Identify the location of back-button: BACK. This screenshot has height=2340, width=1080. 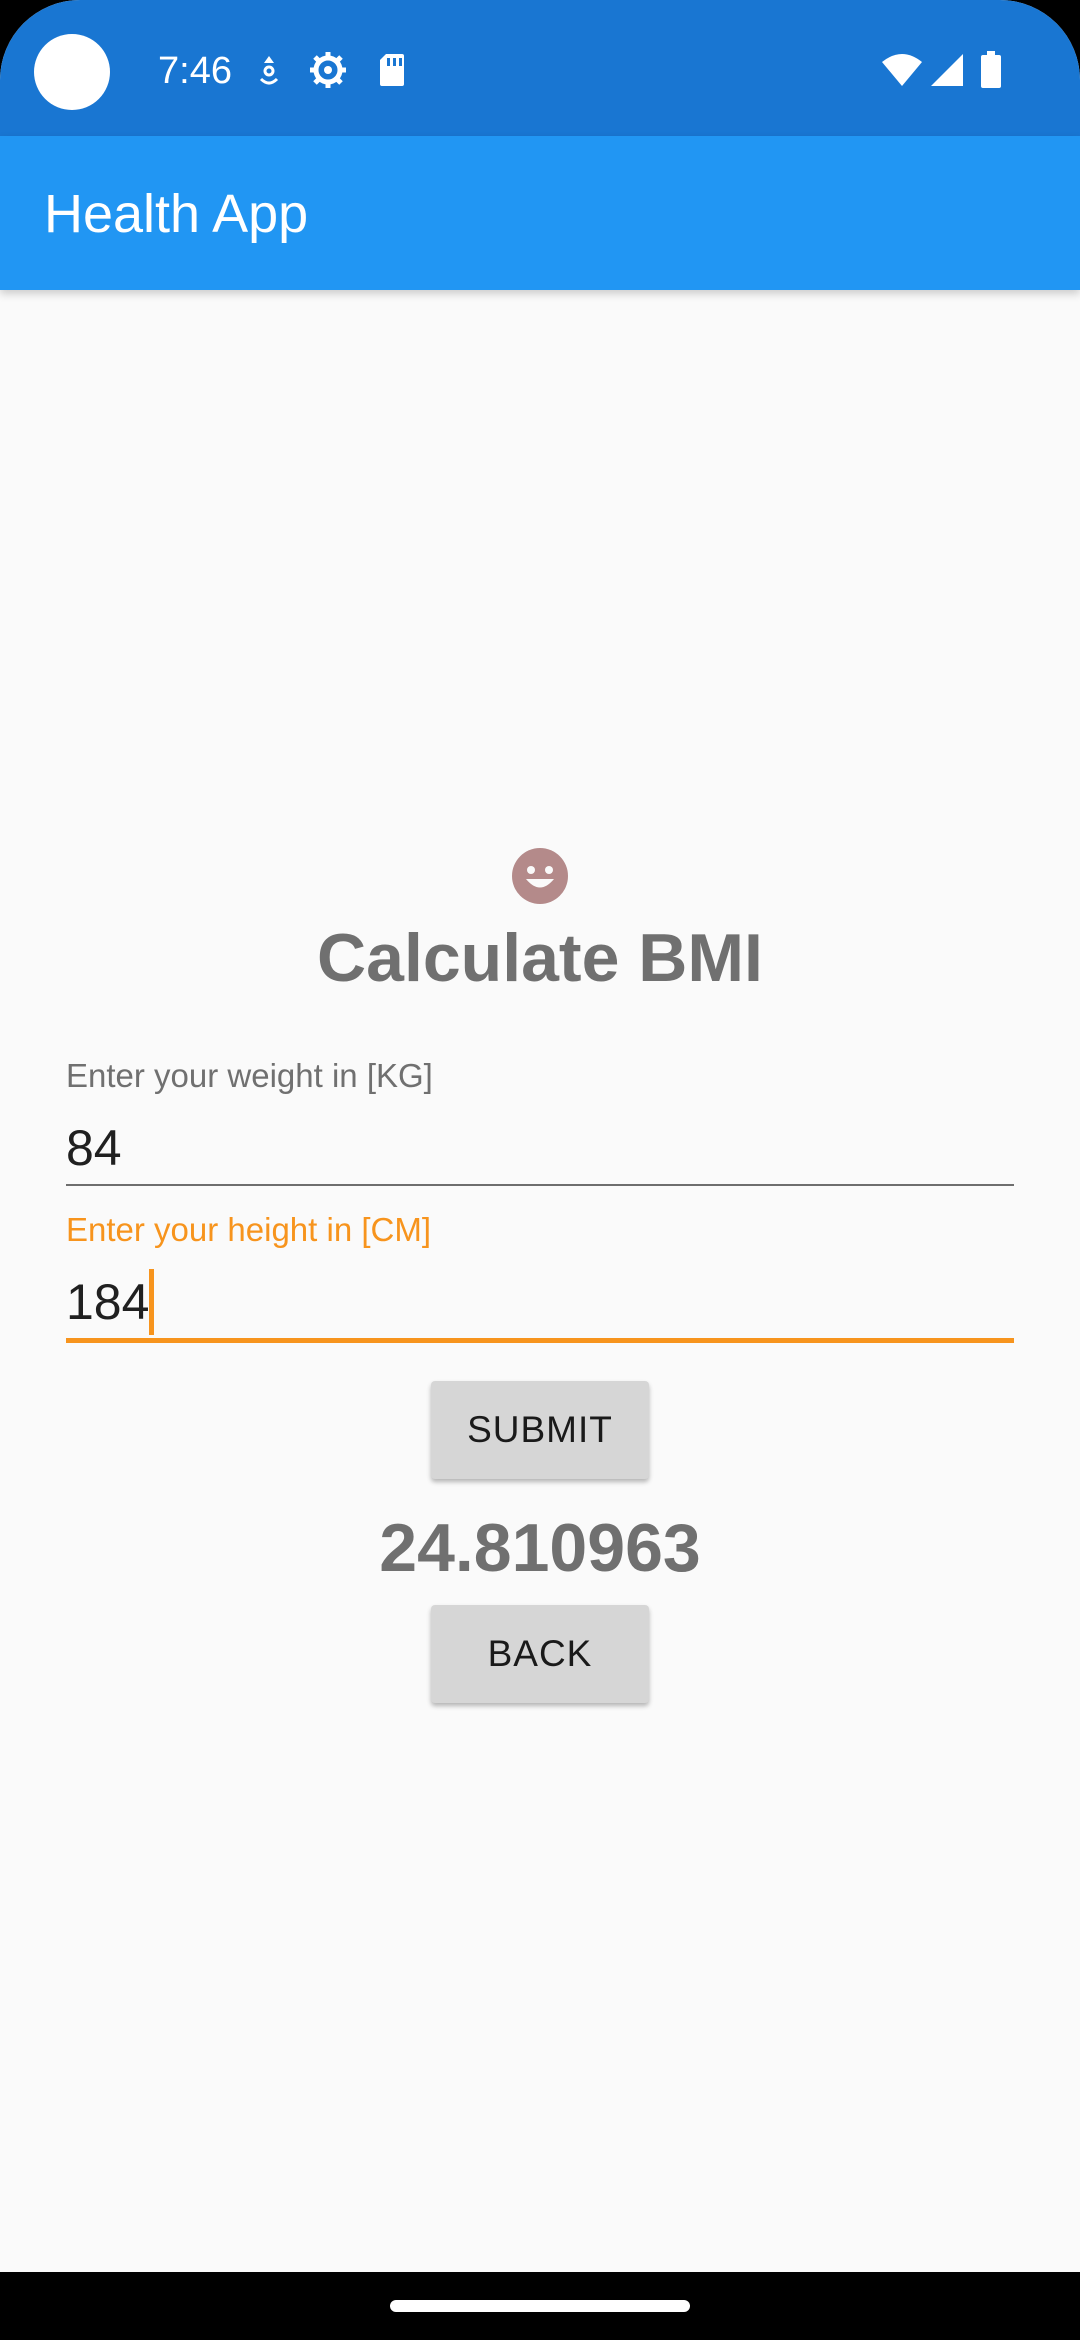
(540, 1654).